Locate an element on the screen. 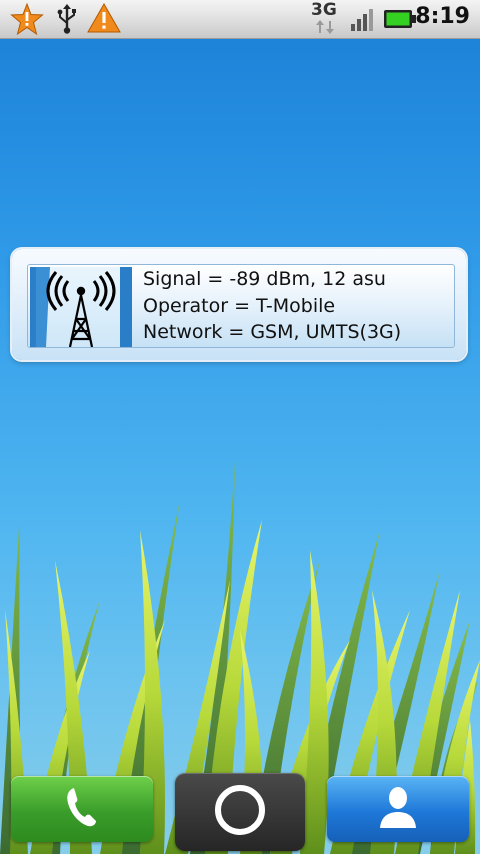  battery-icon is located at coordinates (400, 21).